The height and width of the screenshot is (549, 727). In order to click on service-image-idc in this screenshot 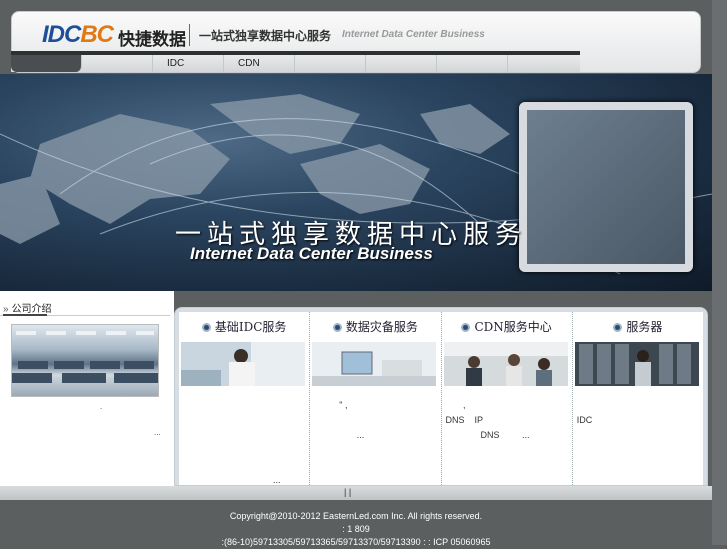, I will do `click(243, 364)`.